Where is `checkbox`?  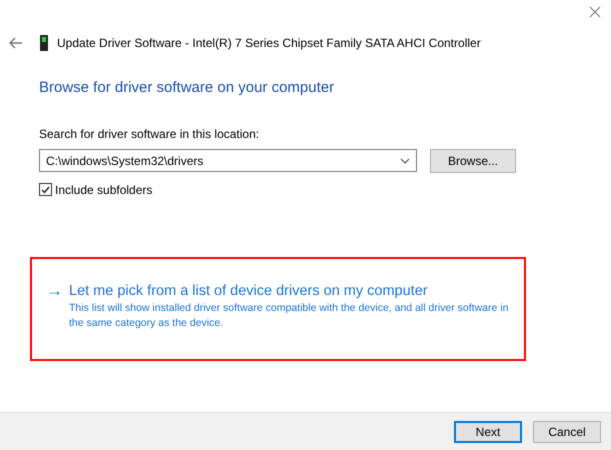 checkbox is located at coordinates (45, 189).